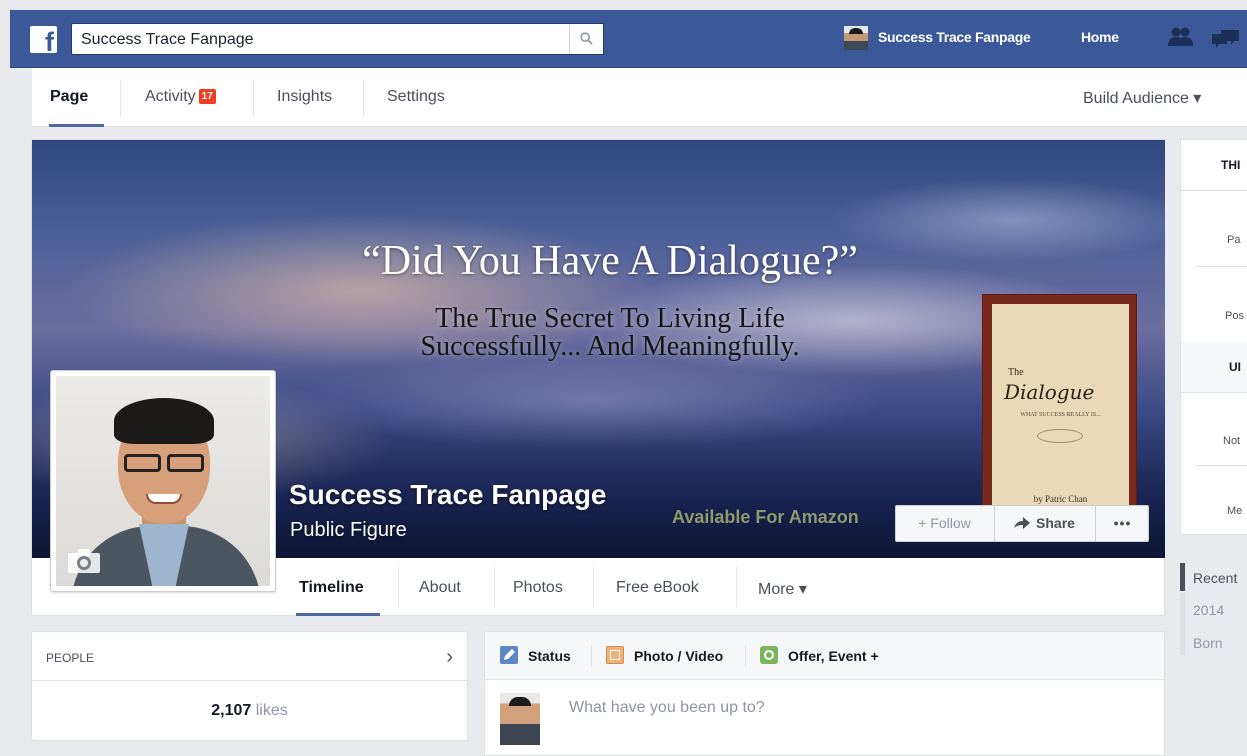 Image resolution: width=1247 pixels, height=756 pixels. Describe the element at coordinates (944, 523) in the screenshot. I see `follow-button: + Follow` at that location.